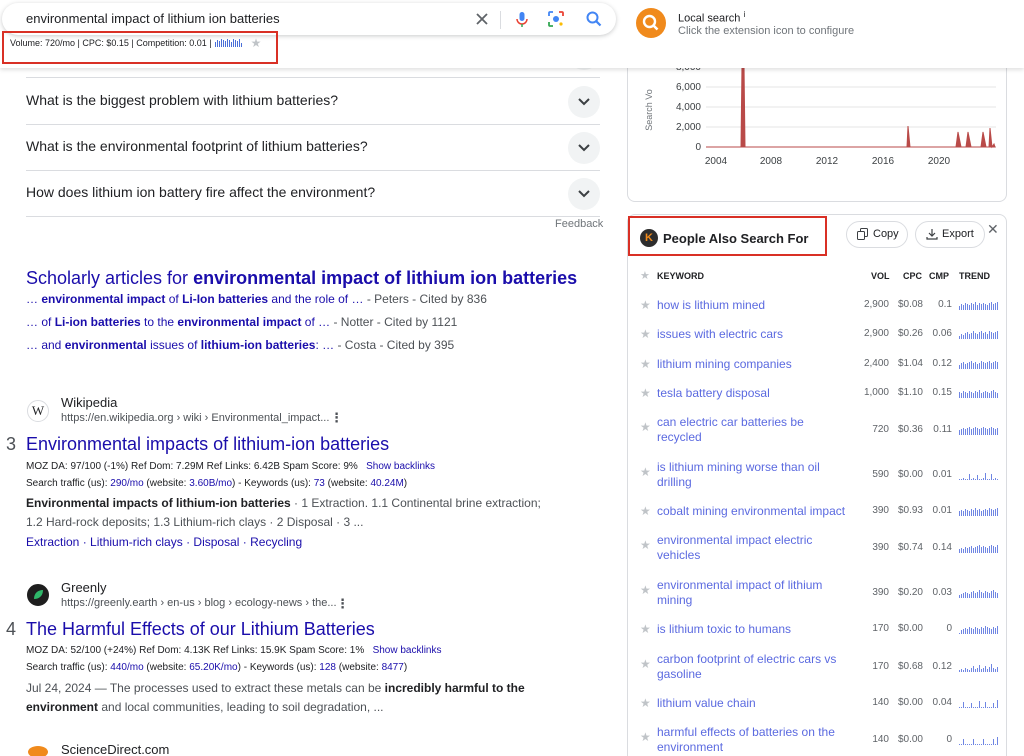 This screenshot has height=756, width=1024. Describe the element at coordinates (880, 429) in the screenshot. I see `keyword-volume: 720` at that location.